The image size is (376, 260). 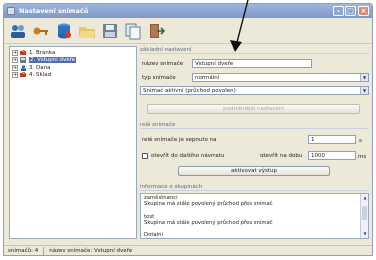 I want to click on type-select: normální ▼, so click(x=280, y=77).